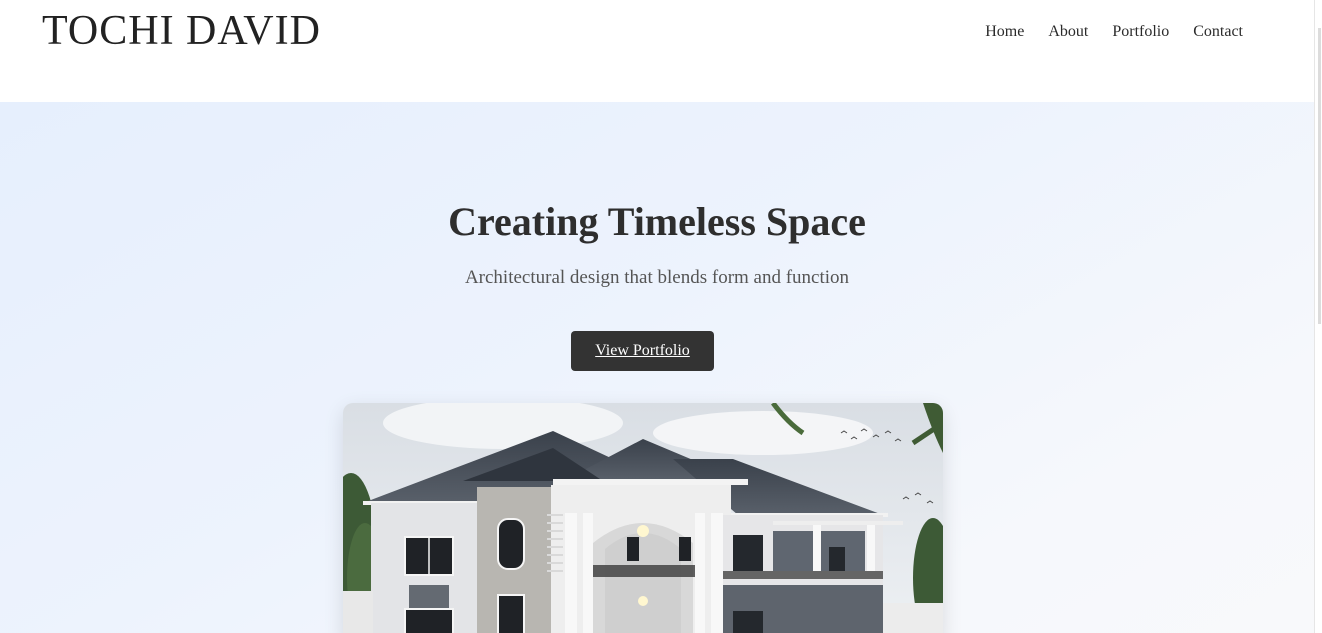  I want to click on site-logo: TOCHI DAVID, so click(181, 31).